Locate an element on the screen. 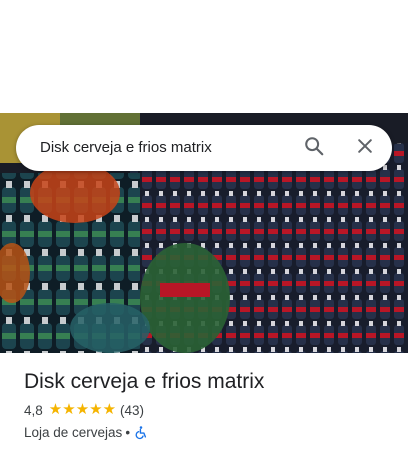  search-button is located at coordinates (314, 148).